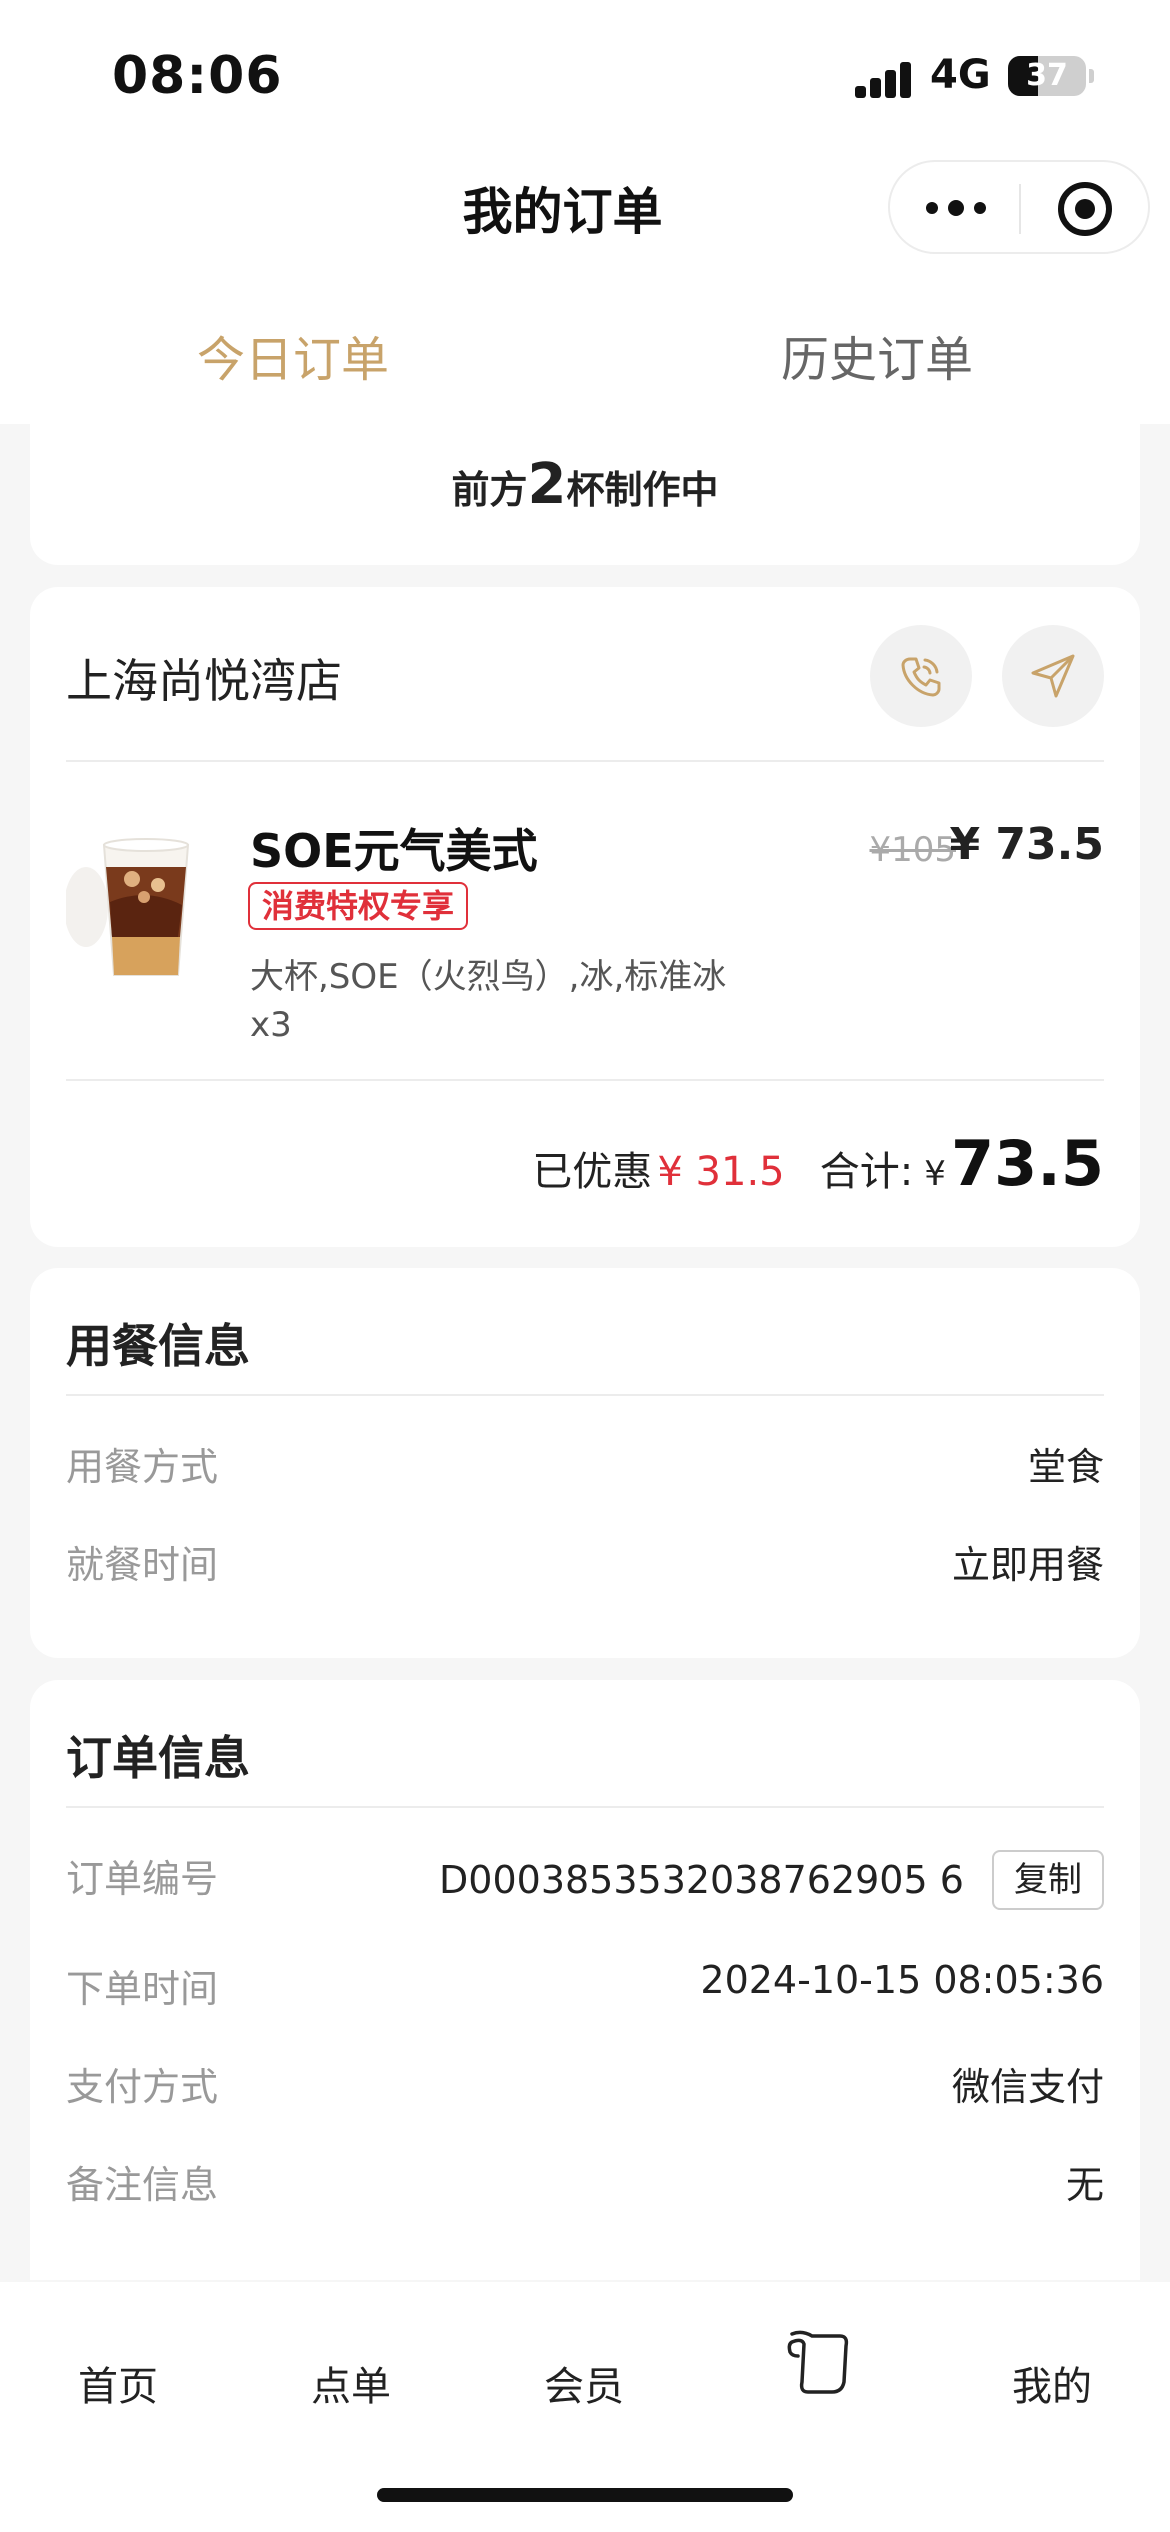 Image resolution: width=1170 pixels, height=2532 pixels. What do you see at coordinates (118, 2383) in the screenshot?
I see `tabbar-home: 首页` at bounding box center [118, 2383].